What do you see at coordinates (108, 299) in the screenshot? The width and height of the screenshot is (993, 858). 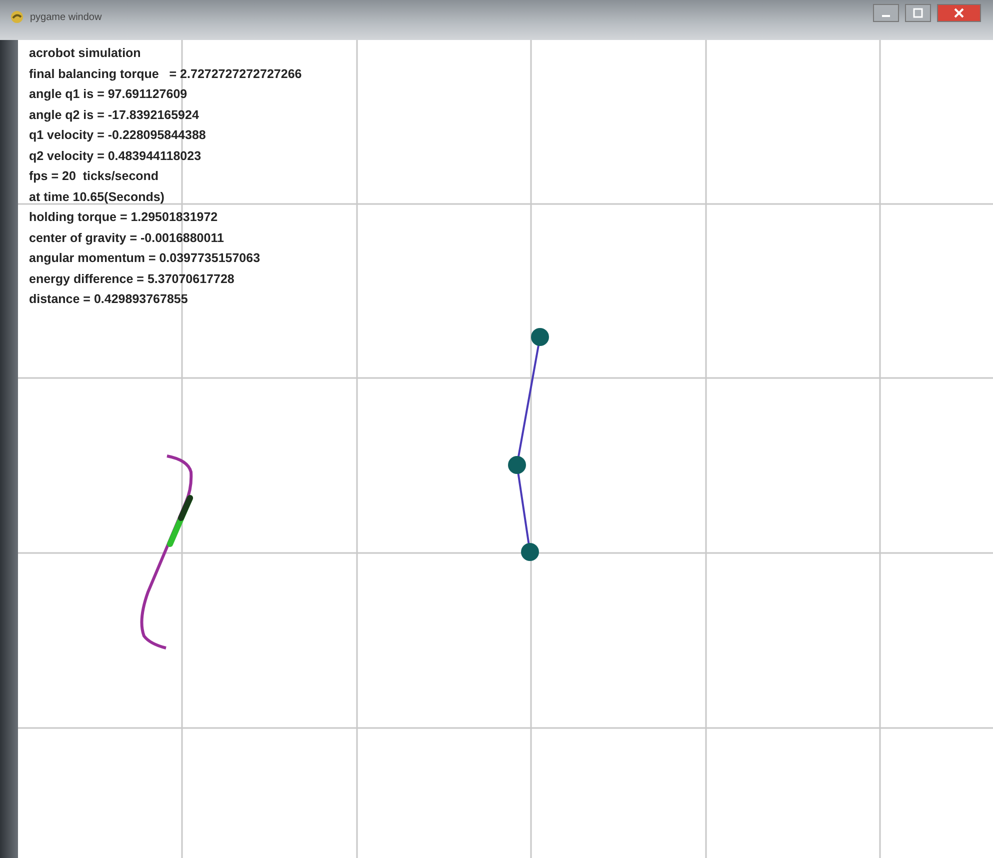 I see `readout-text: distance = 0.429893767855` at bounding box center [108, 299].